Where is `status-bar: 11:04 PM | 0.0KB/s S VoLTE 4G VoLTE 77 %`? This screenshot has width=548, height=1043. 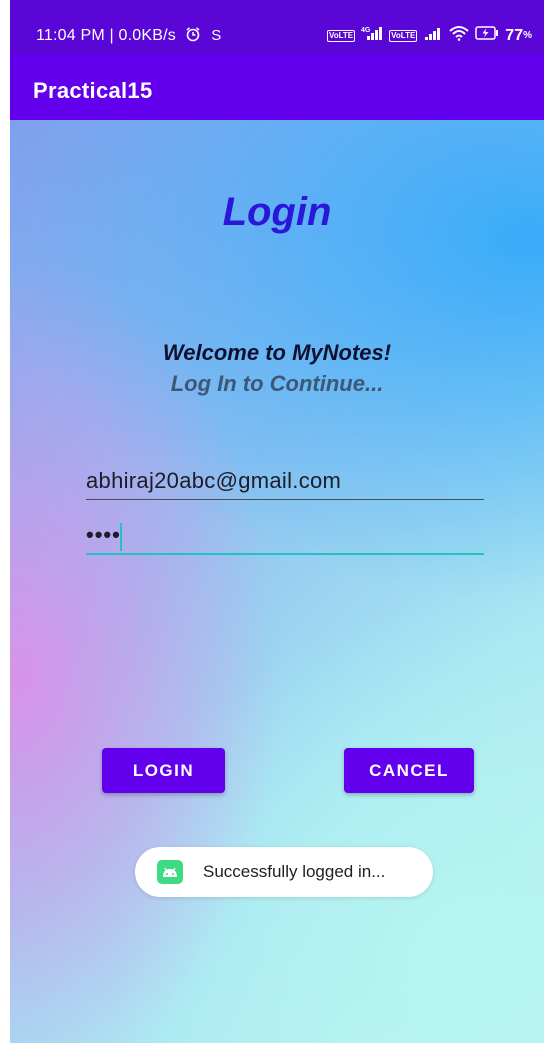 status-bar: 11:04 PM | 0.0KB/s S VoLTE 4G VoLTE 77 % is located at coordinates (277, 27).